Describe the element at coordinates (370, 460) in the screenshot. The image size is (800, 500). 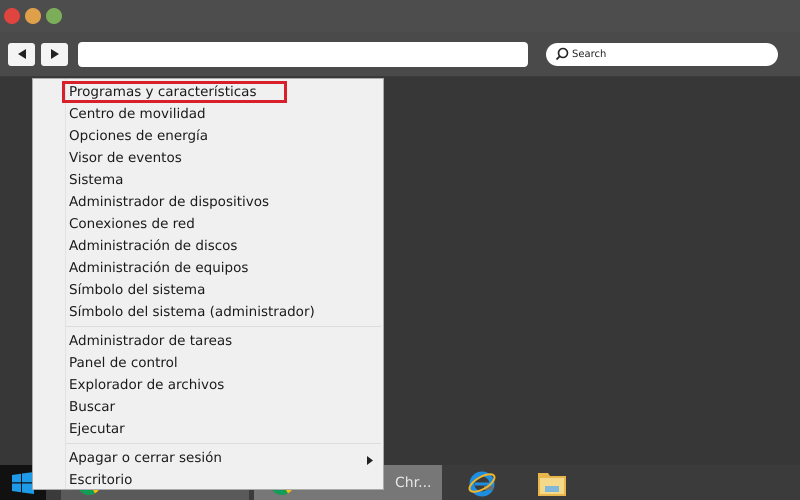
I see `submenu-arrow-icon` at that location.